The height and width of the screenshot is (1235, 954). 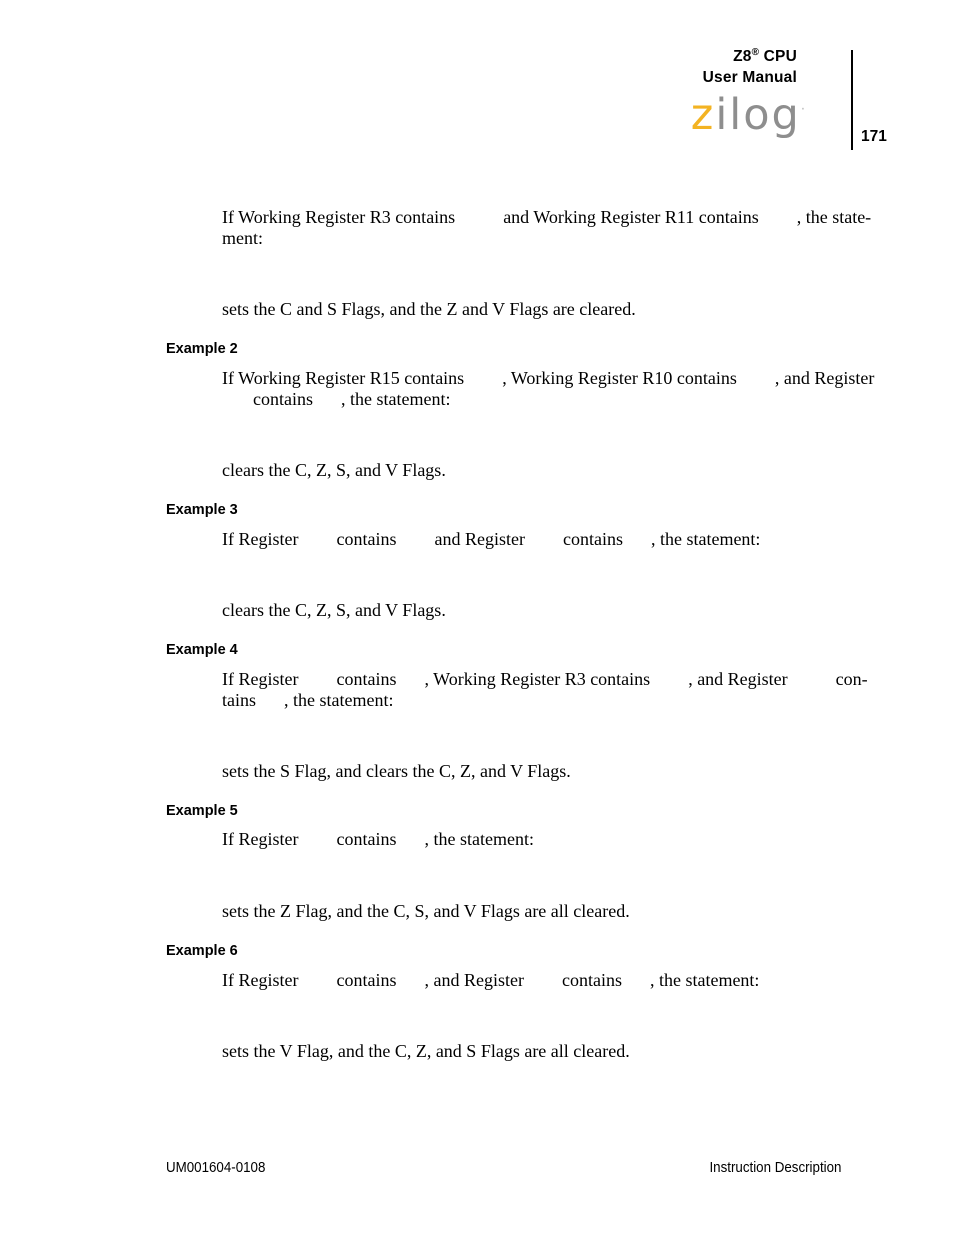 What do you see at coordinates (496, 730) in the screenshot?
I see `example4-statement` at bounding box center [496, 730].